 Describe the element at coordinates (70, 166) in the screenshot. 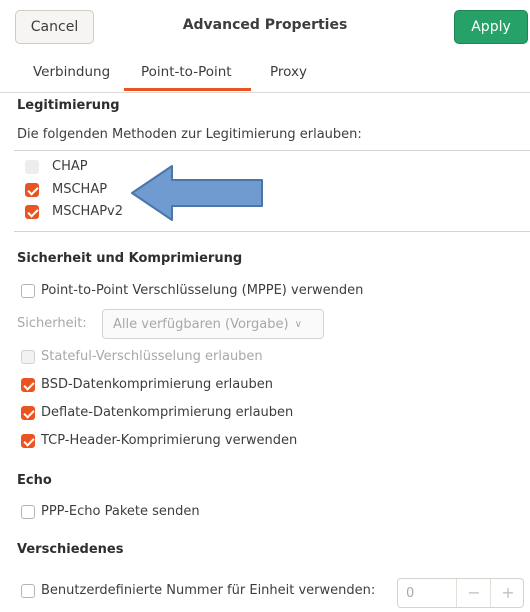

I see `chap-label: CHAP` at that location.